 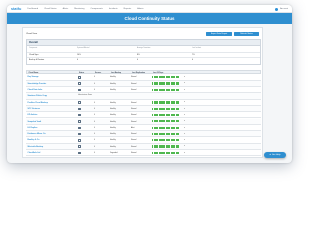 I want to click on cloud-name-link: SCC Ventures, so click(x=34, y=109).